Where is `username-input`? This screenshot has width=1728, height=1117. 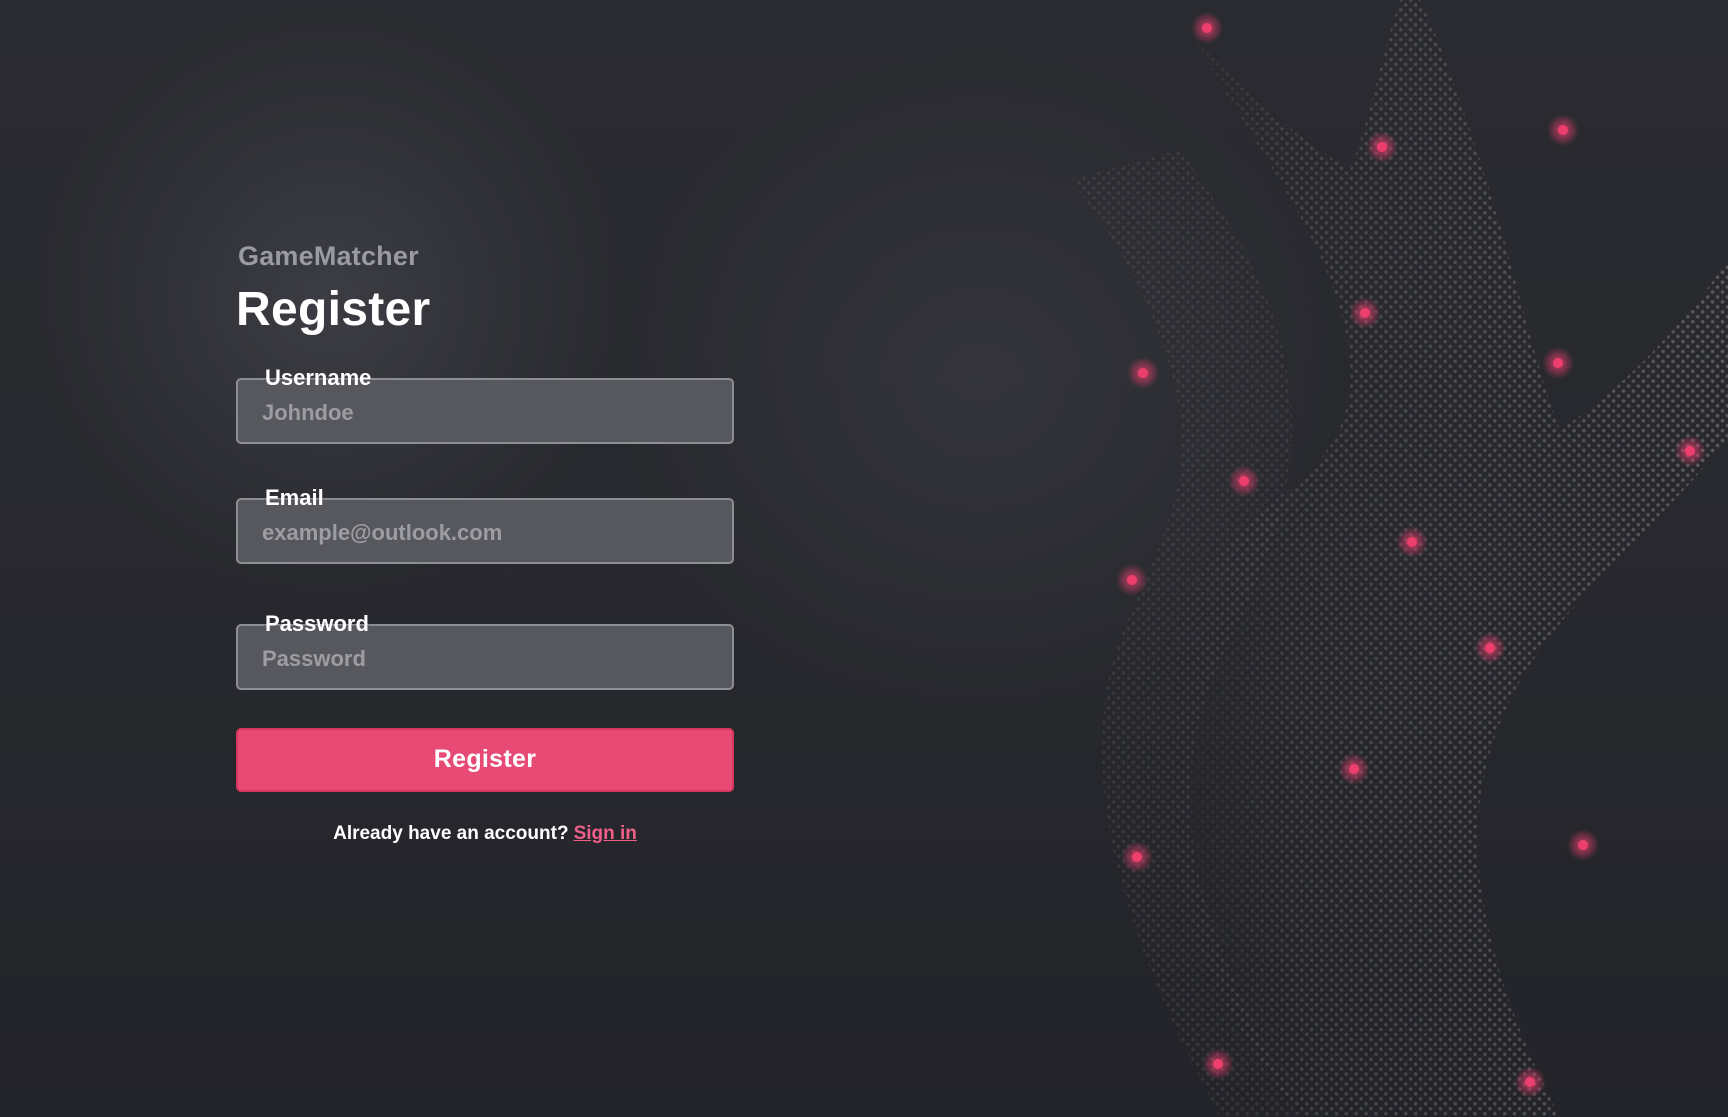
username-input is located at coordinates (482, 412).